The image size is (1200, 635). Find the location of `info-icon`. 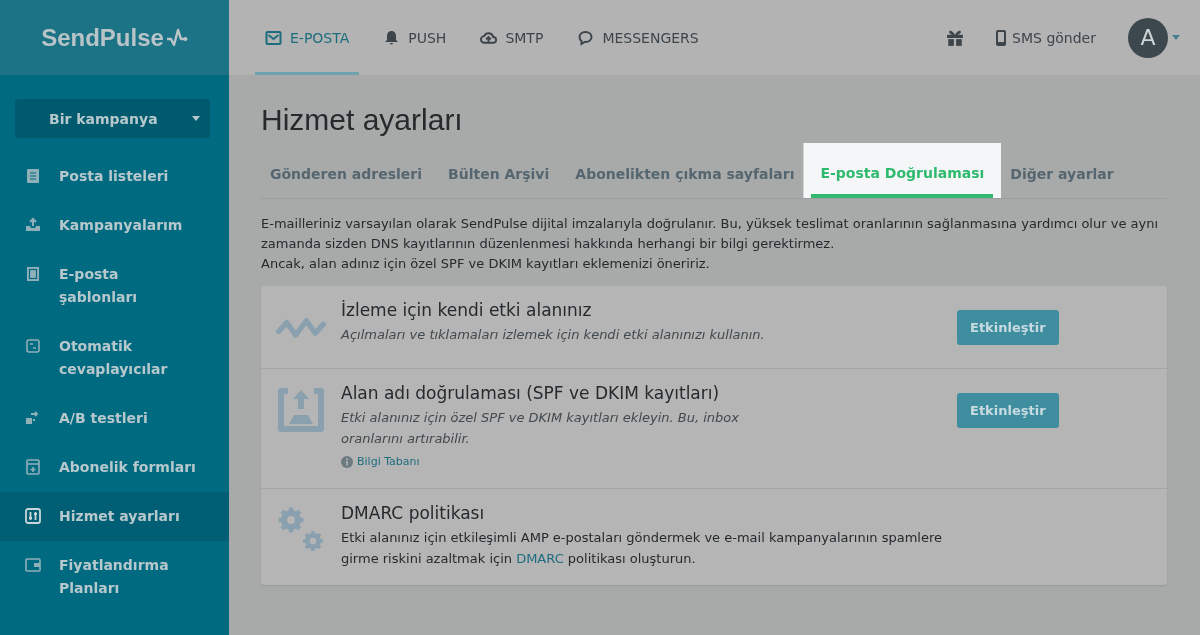

info-icon is located at coordinates (347, 461).